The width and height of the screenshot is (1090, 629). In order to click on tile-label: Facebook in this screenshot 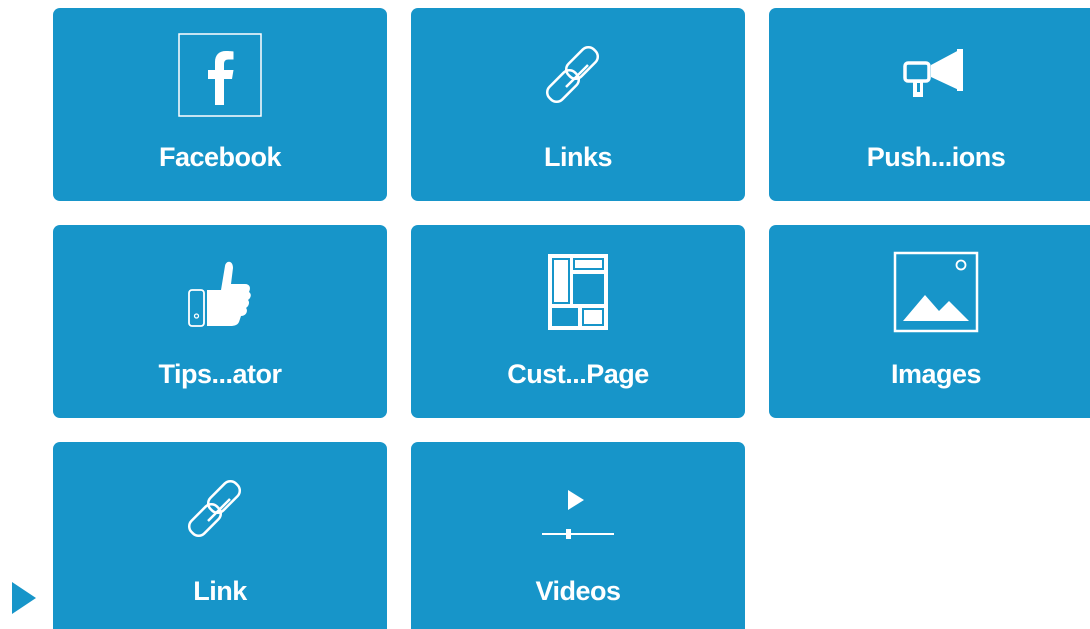, I will do `click(220, 157)`.